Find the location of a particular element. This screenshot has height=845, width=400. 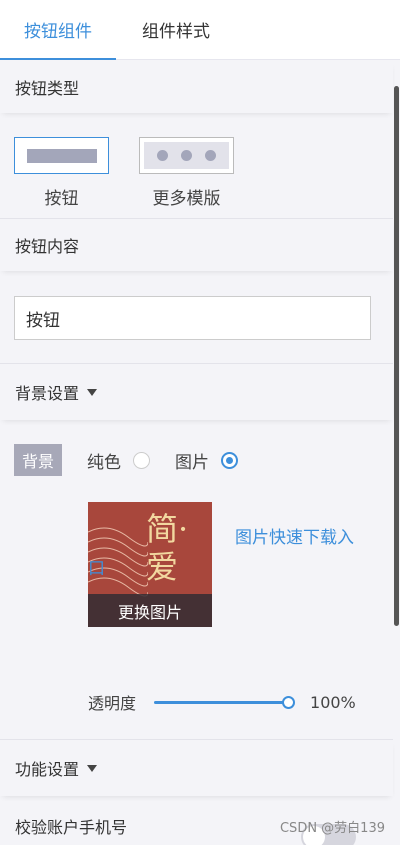

tab-component-style: 组件样式 is located at coordinates (176, 29).